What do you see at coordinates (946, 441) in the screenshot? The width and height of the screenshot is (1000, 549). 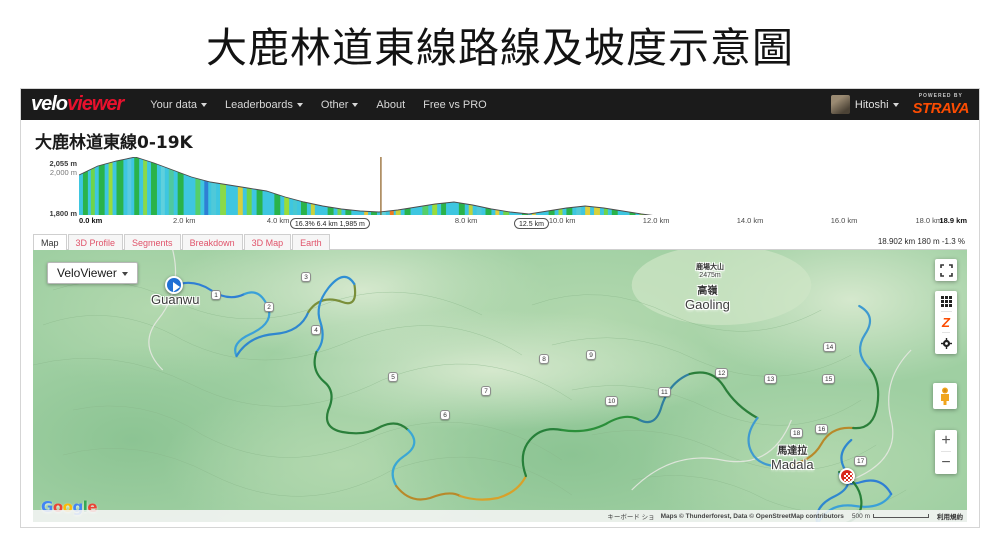 I see `zoom-in-button: +` at bounding box center [946, 441].